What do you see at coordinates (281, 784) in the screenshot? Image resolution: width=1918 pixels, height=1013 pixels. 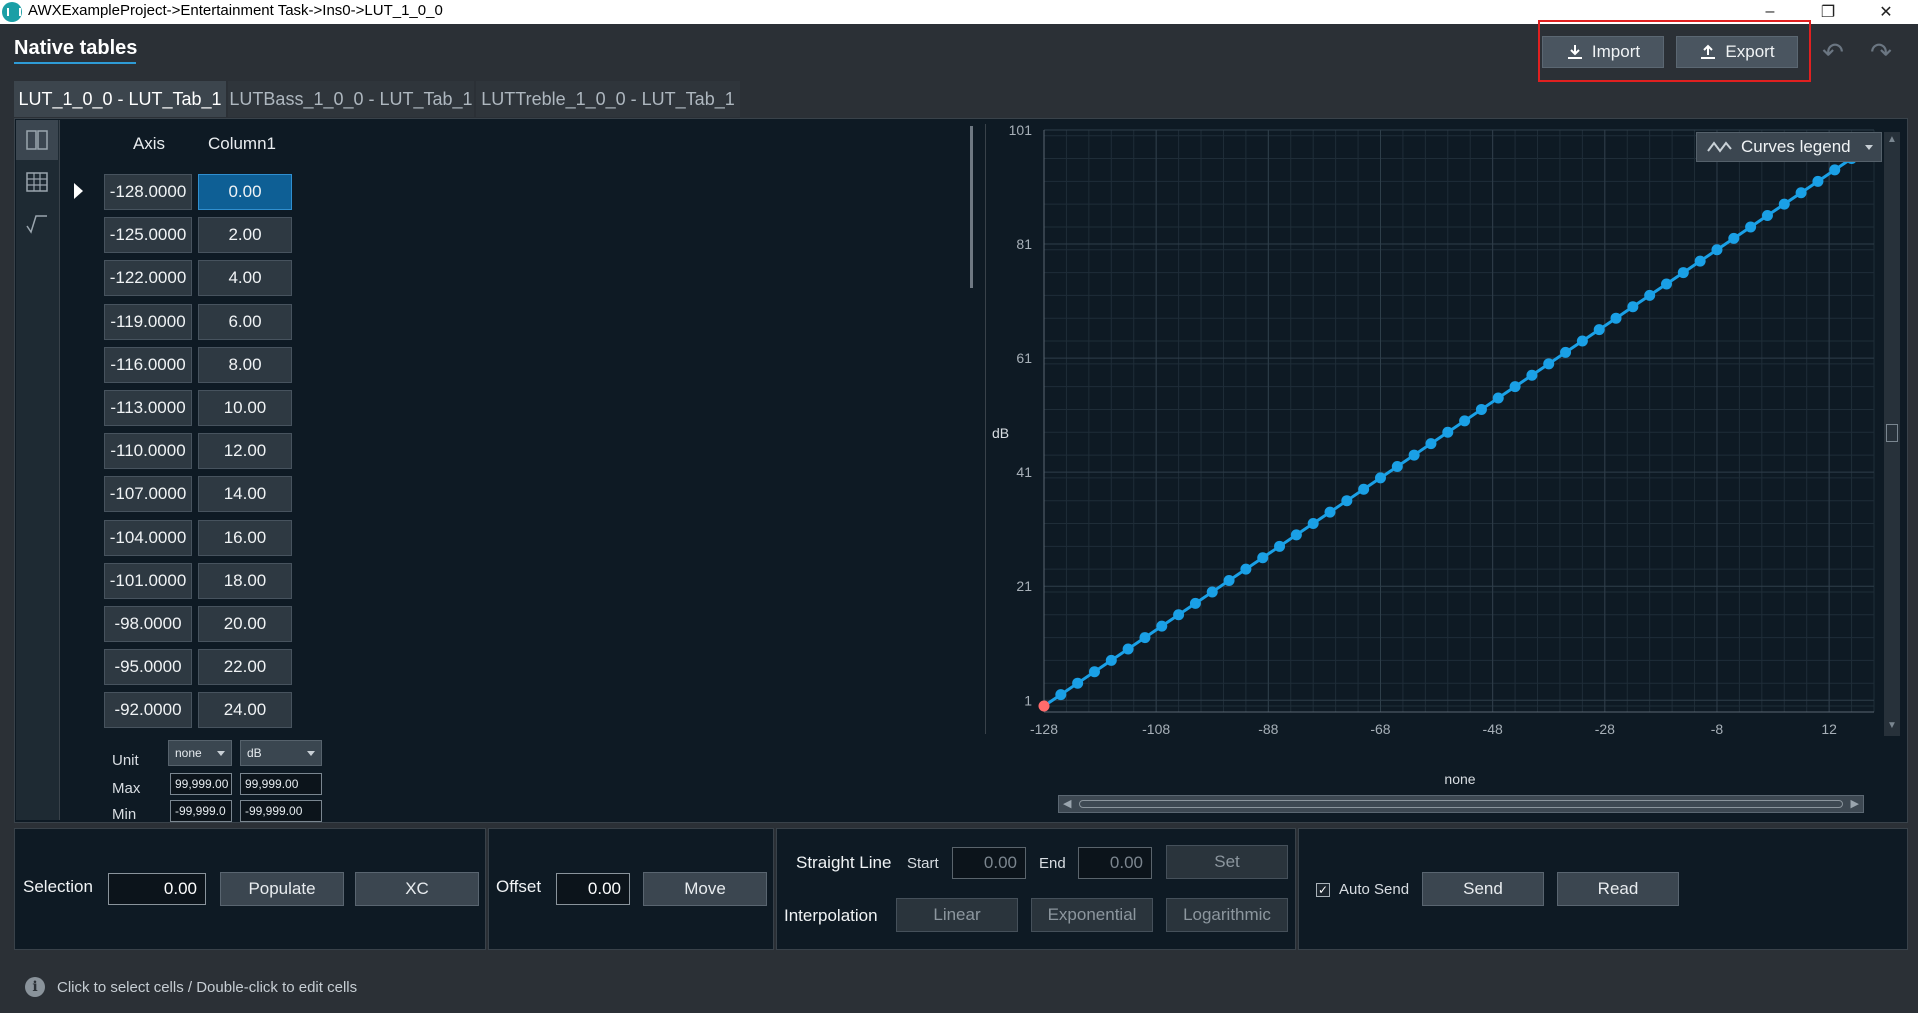 I see `column-max-input: 99,999.00` at bounding box center [281, 784].